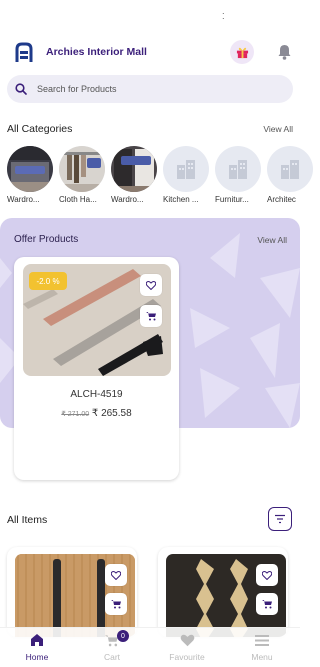  I want to click on bell-icon, so click(284, 52).